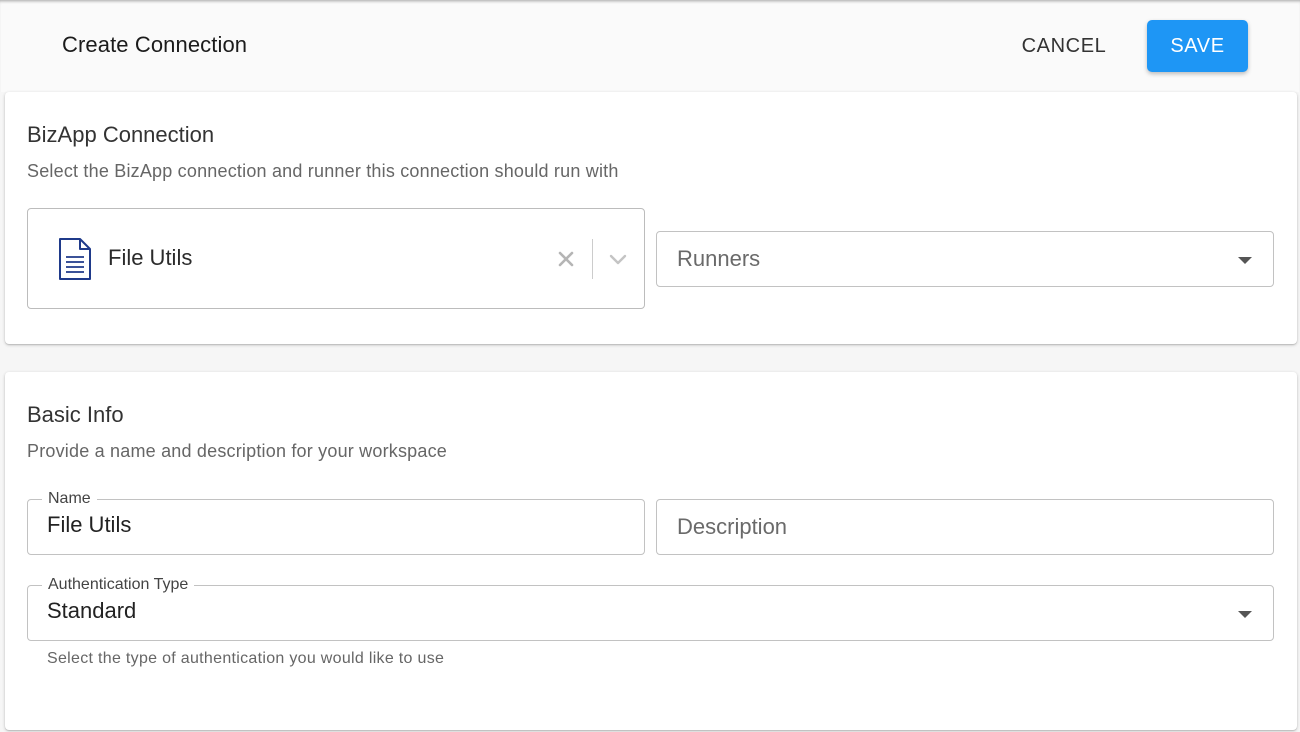  I want to click on page-title: Create Connection, so click(155, 44).